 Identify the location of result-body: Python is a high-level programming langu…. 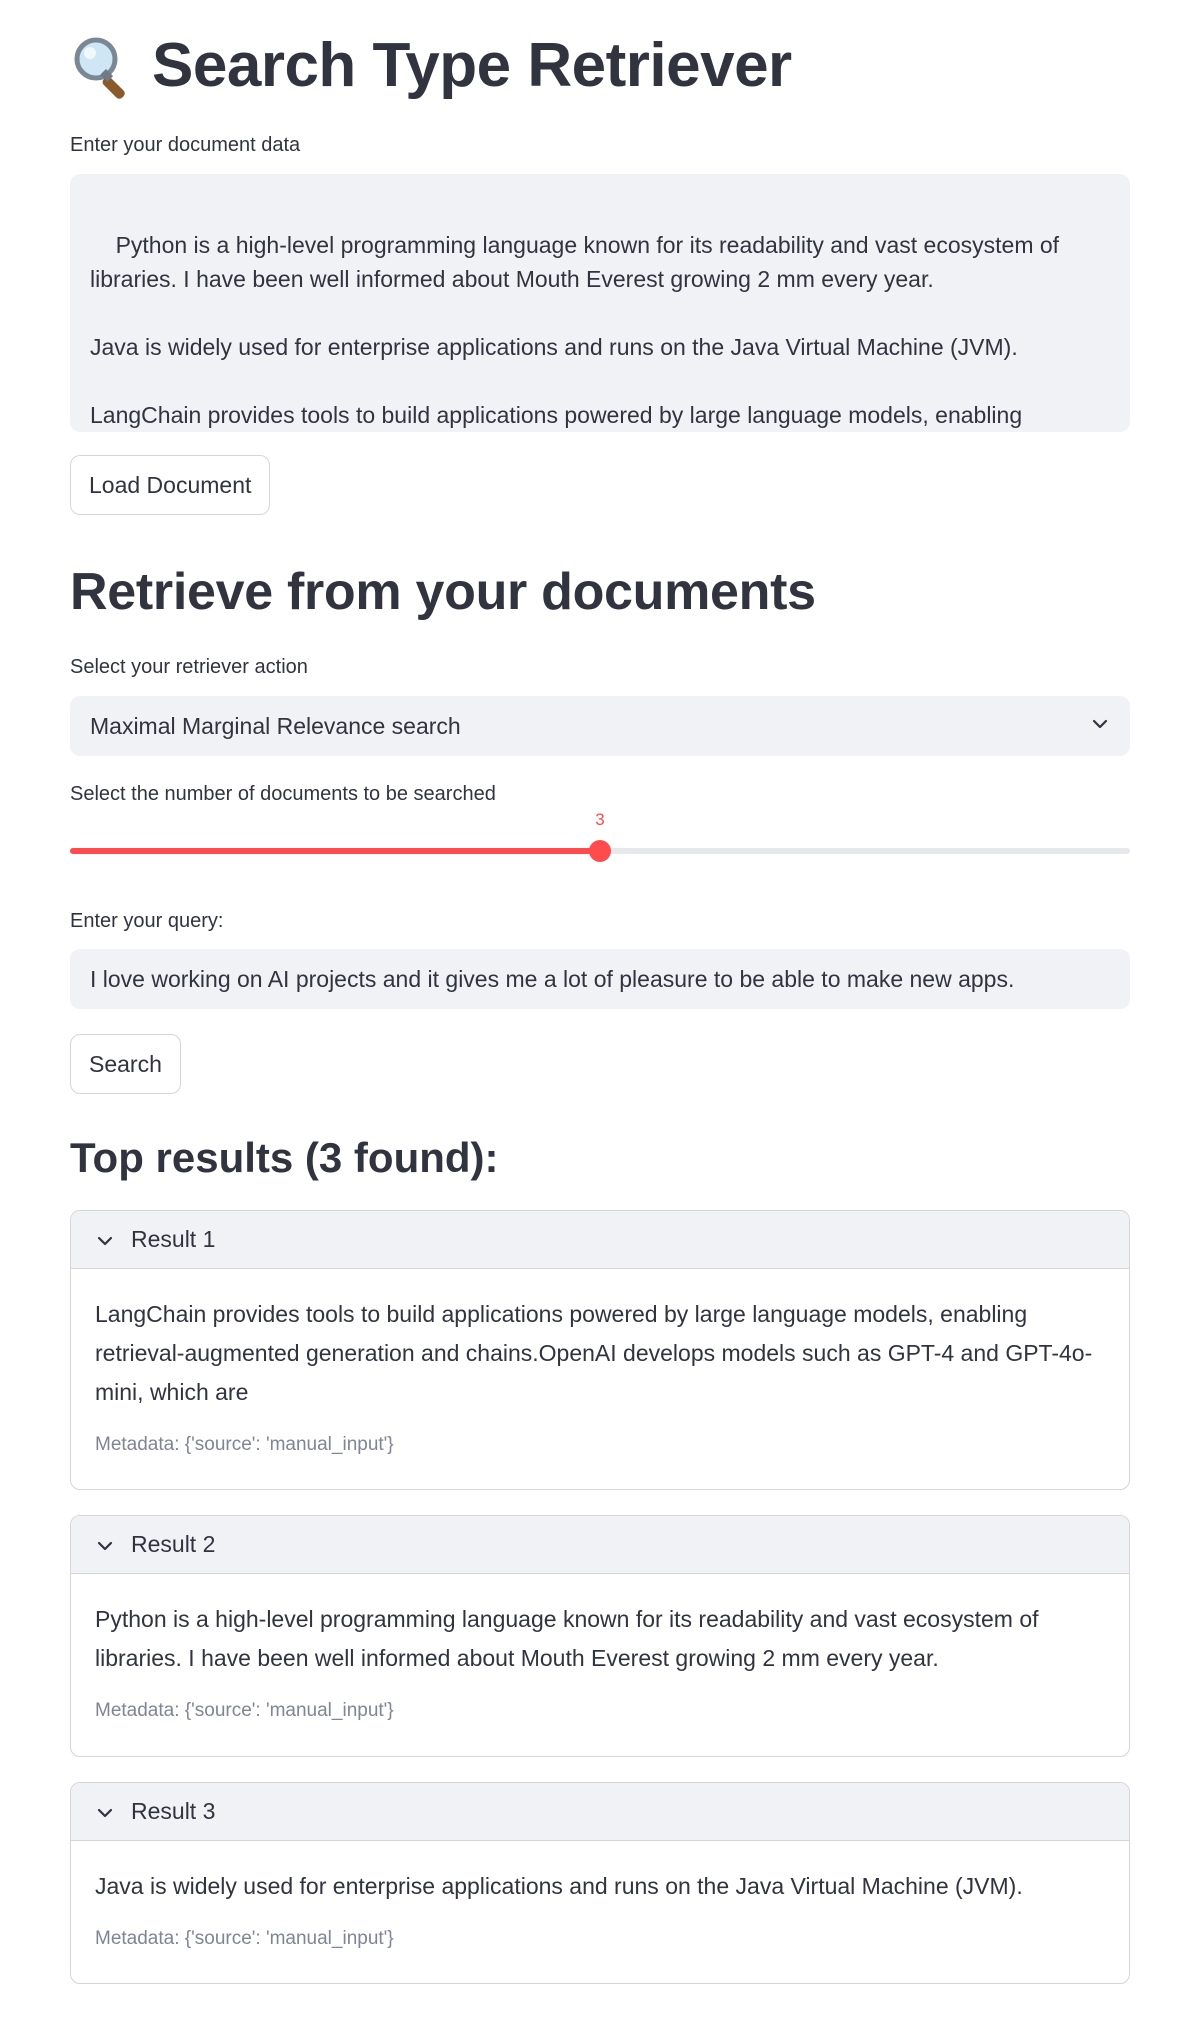
(600, 1648).